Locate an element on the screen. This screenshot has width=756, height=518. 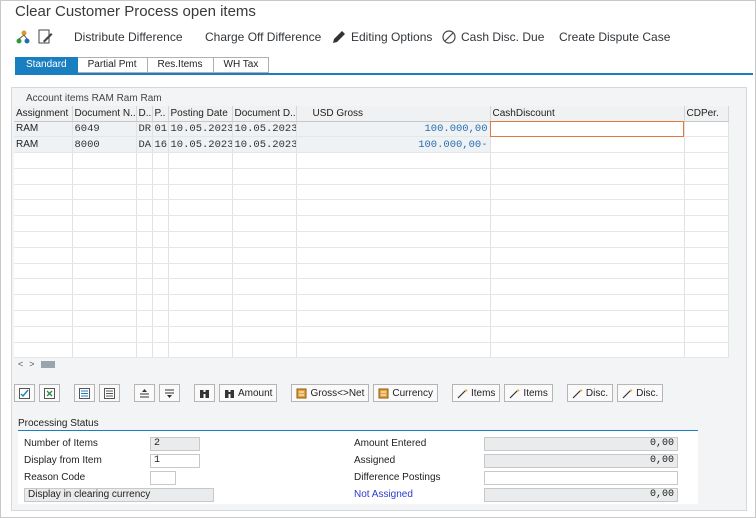
editing-options-button: Editing Options is located at coordinates (381, 37).